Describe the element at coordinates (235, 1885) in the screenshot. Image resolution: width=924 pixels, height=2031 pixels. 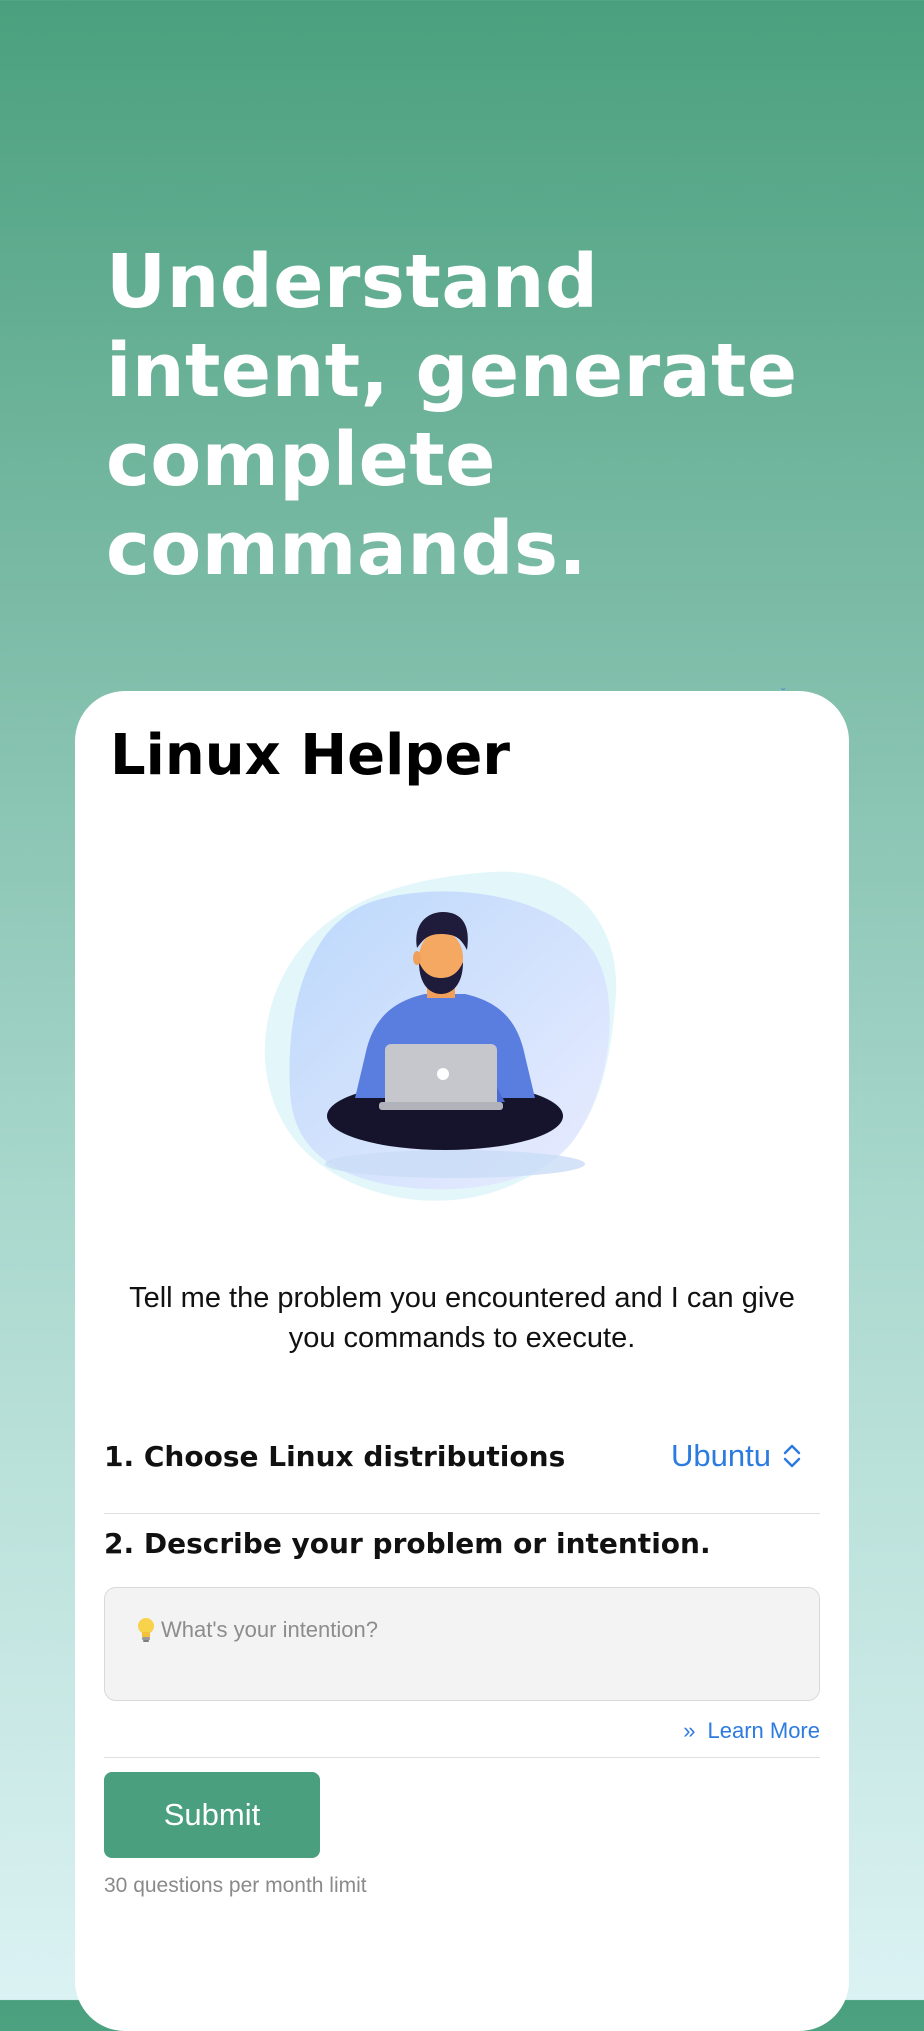
I see `usage-limit-note: 30 questions per month limit` at that location.